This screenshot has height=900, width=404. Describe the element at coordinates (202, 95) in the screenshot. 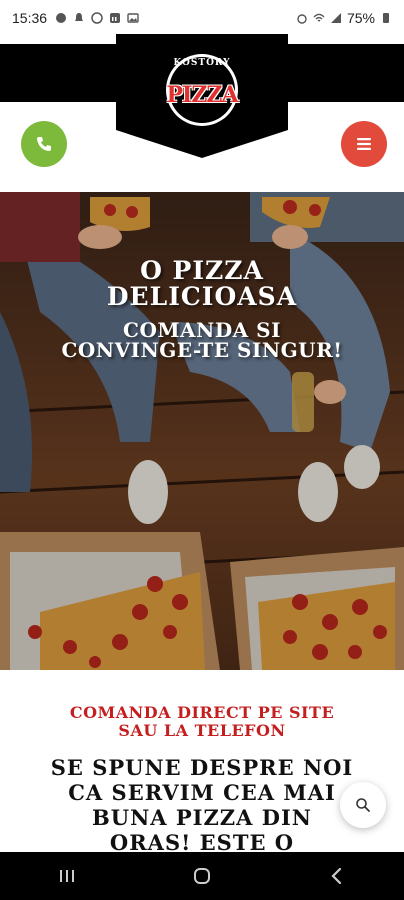

I see `logo-main-text: PIZZA` at that location.